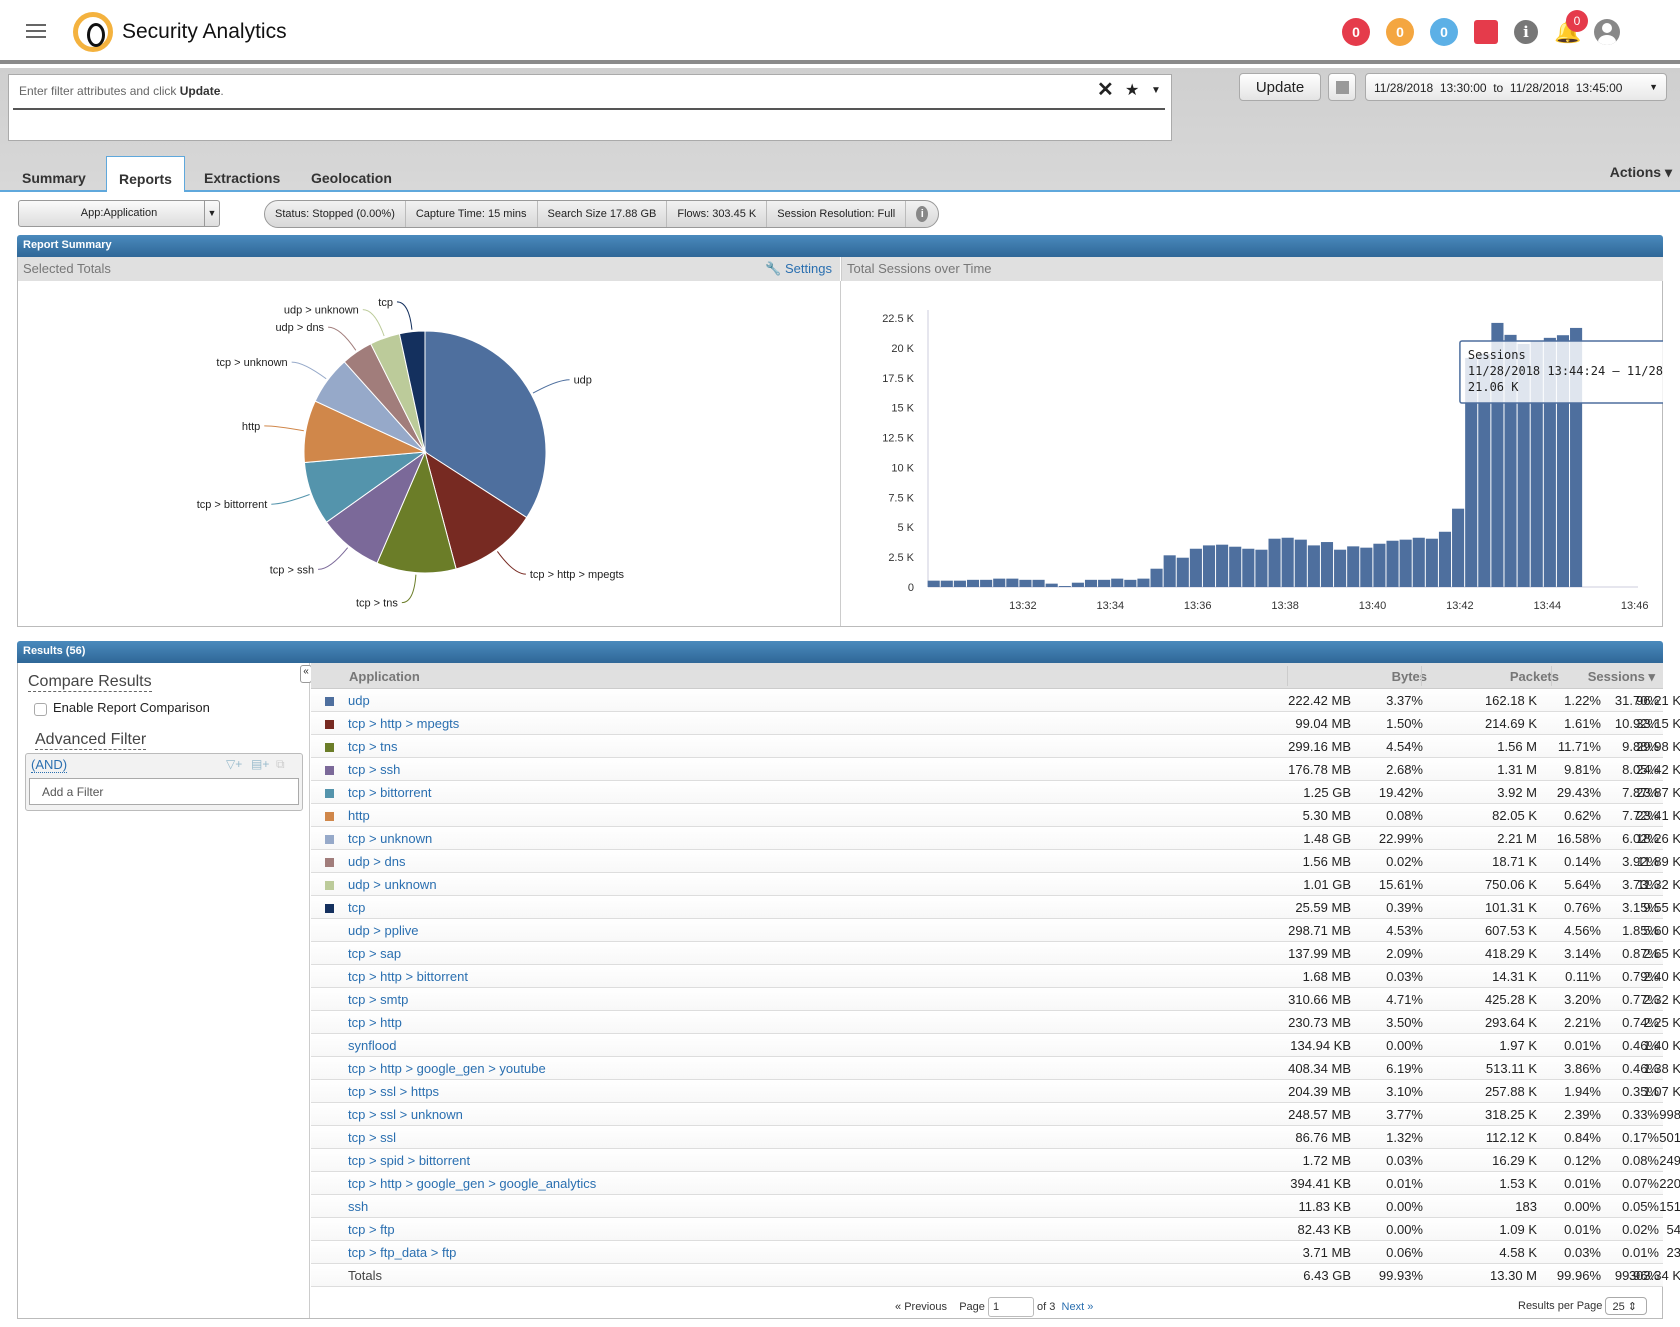 This screenshot has width=1680, height=1327. I want to click on cell-bytes: 310.66 MB, so click(1319, 999).